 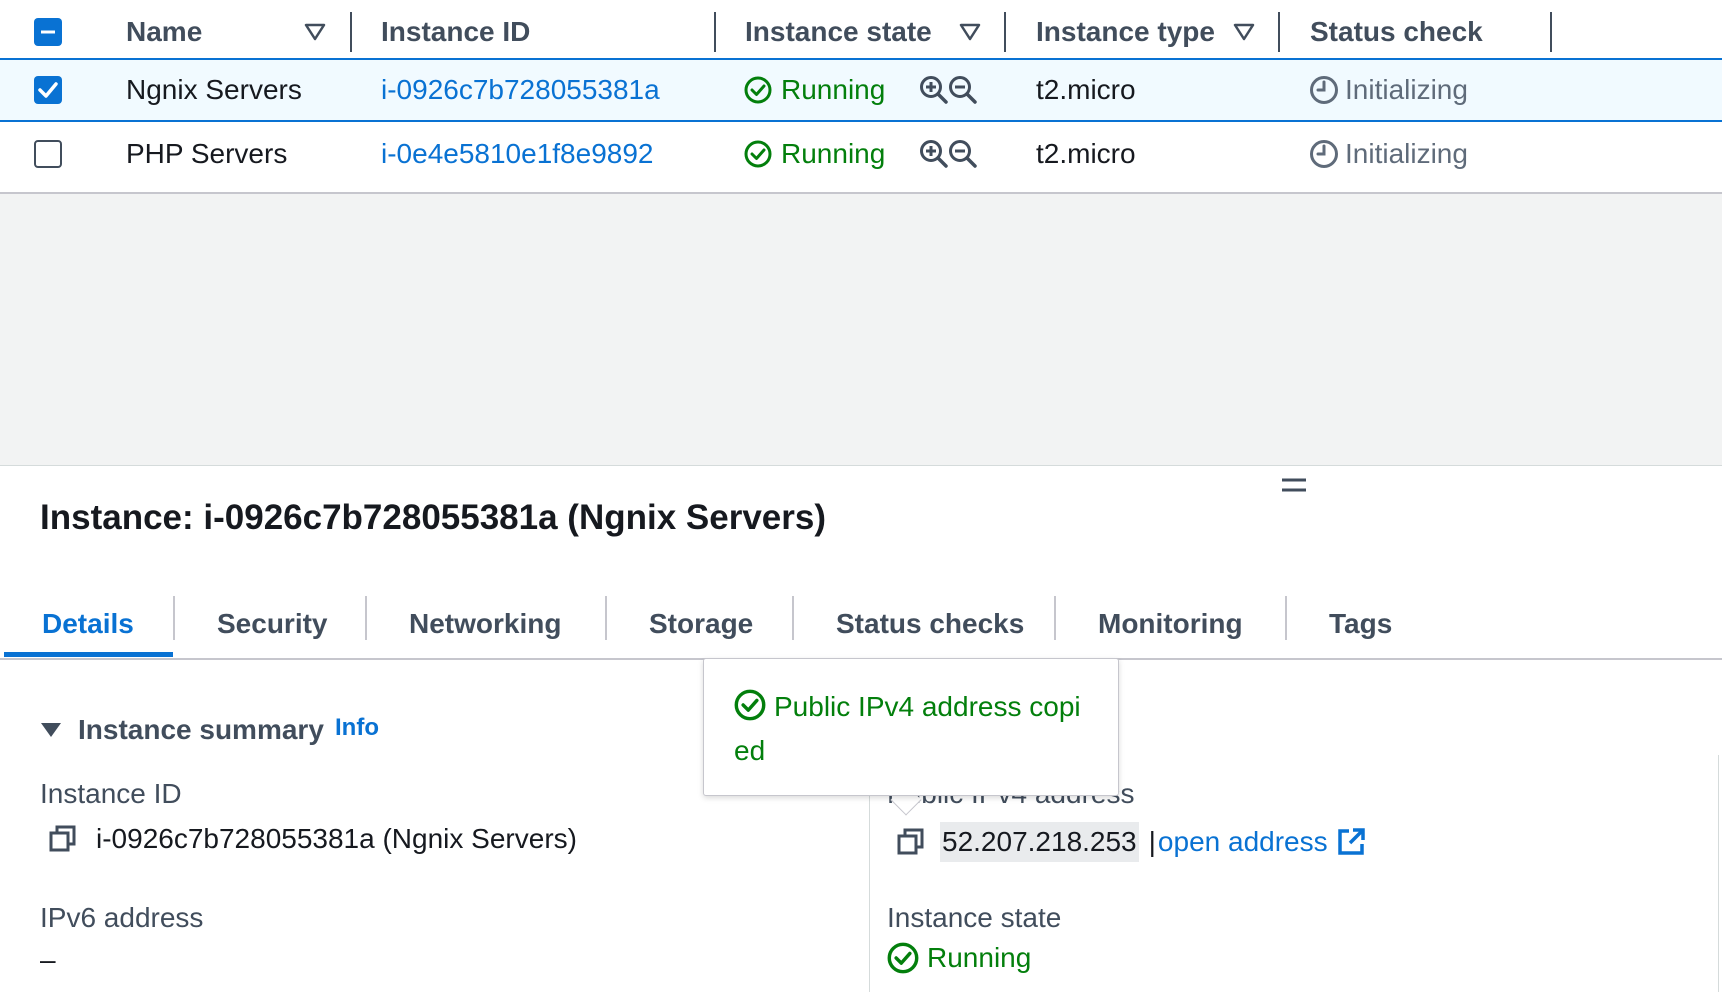 I want to click on public-ipv4-value-row: 52.207.218.253 | open address, so click(x=1131, y=842).